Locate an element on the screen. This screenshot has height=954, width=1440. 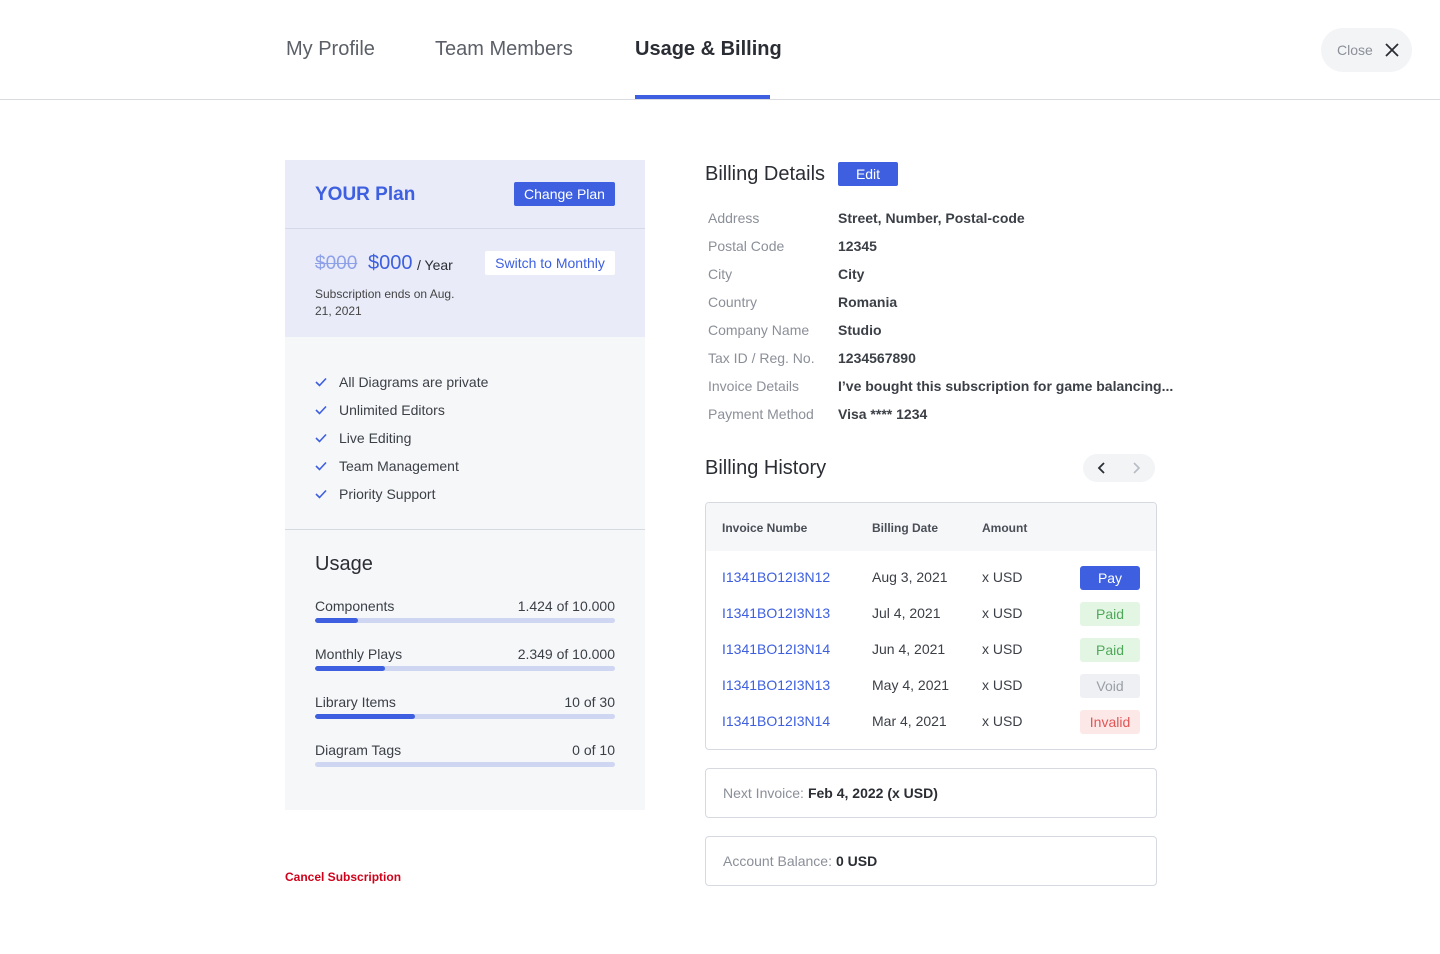
detail-value: Street, Number, Postal-code is located at coordinates (931, 218).